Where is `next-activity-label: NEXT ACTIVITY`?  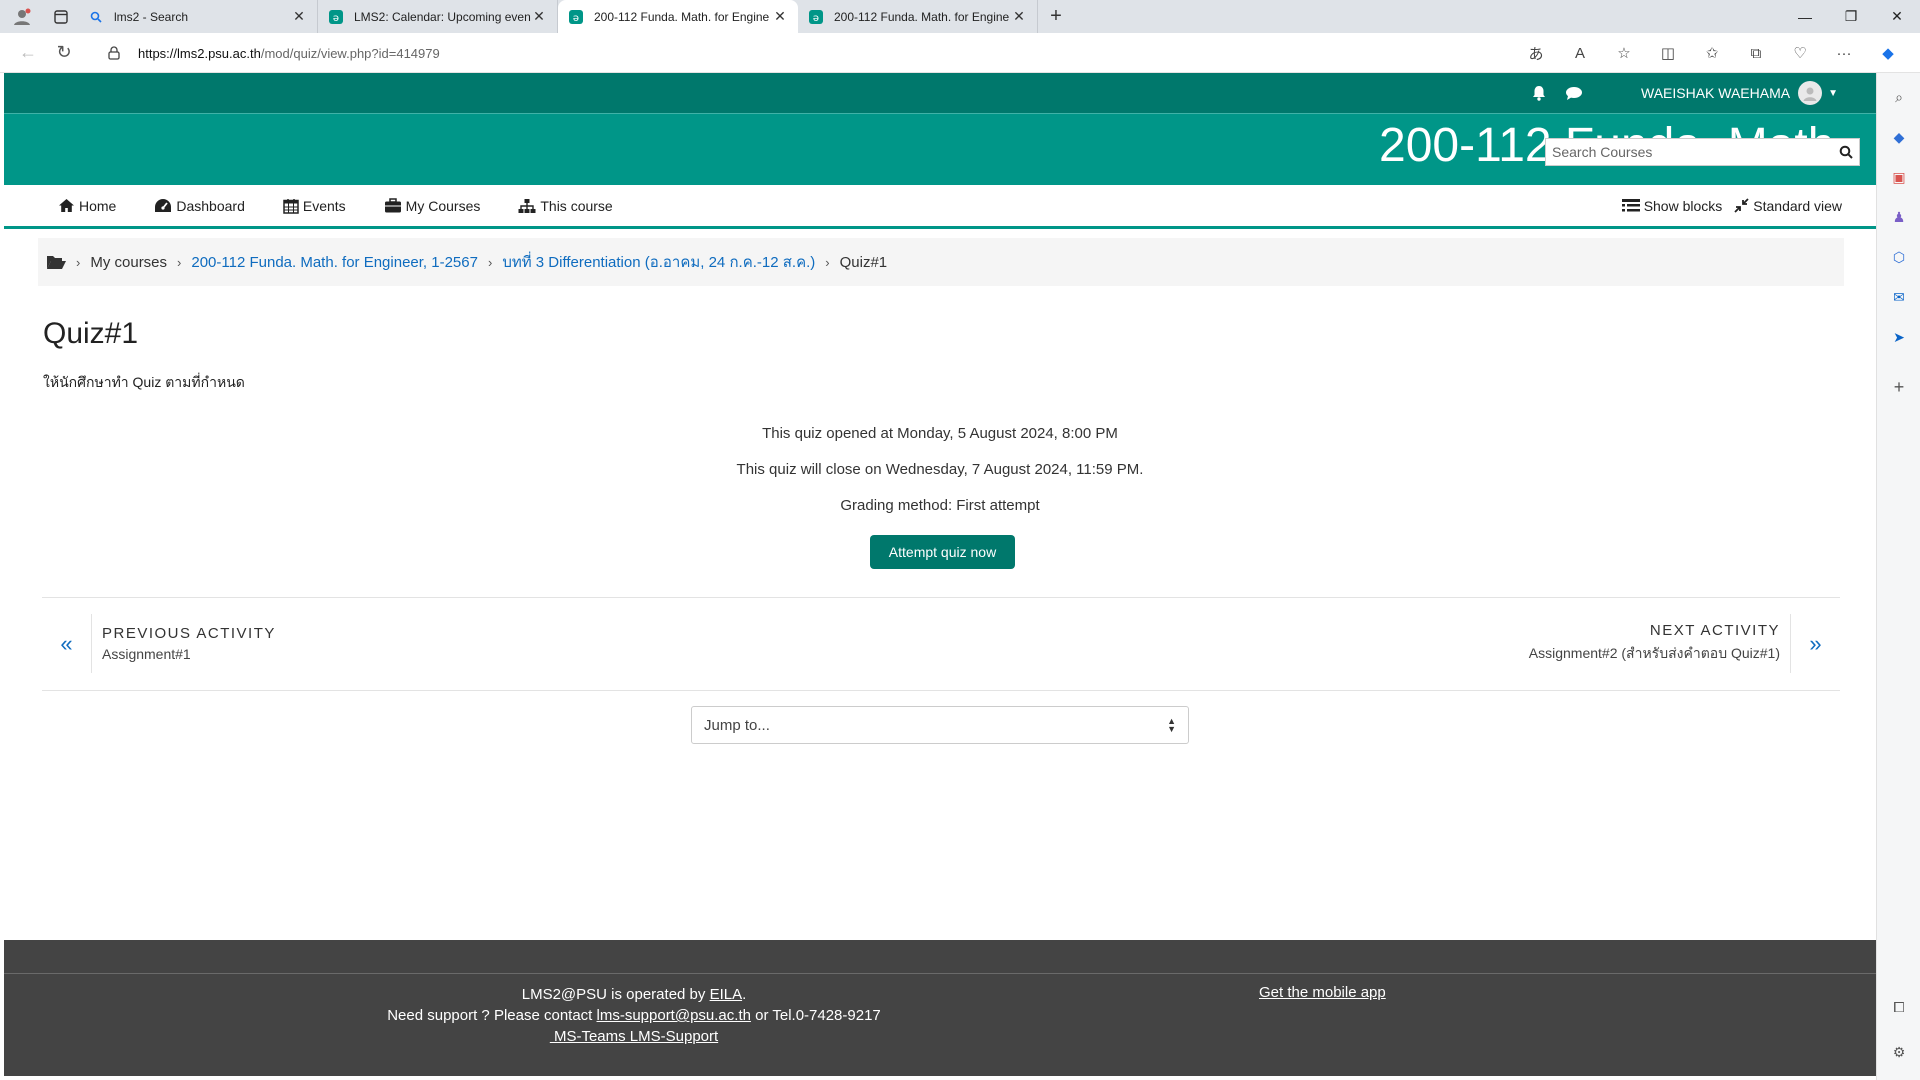
next-activity-label: NEXT ACTIVITY is located at coordinates (1714, 630).